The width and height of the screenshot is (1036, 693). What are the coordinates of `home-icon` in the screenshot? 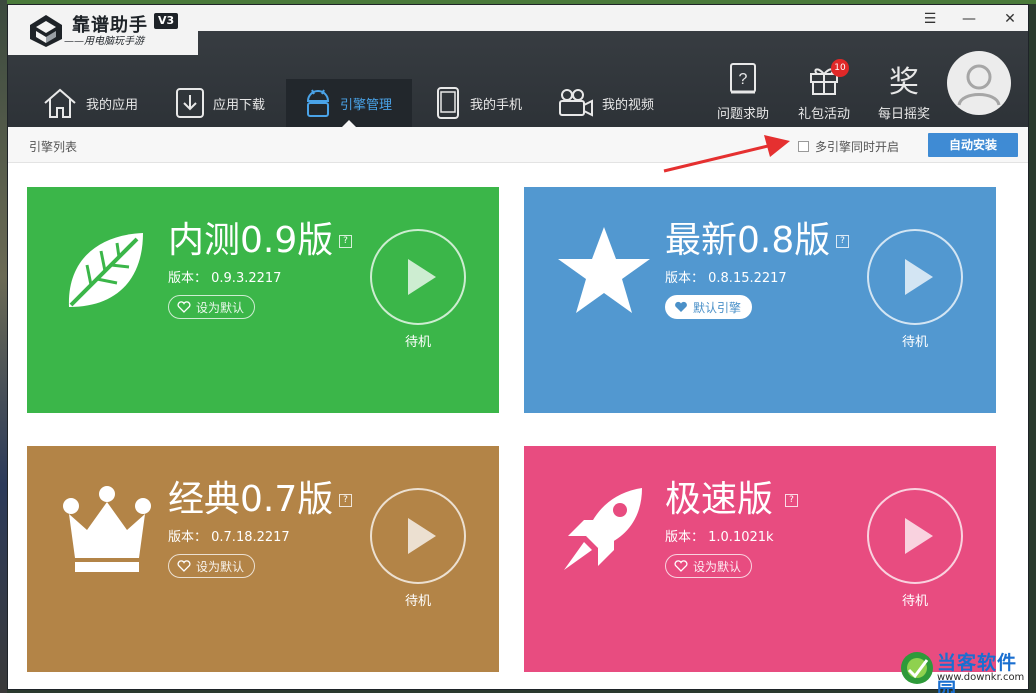 It's located at (60, 103).